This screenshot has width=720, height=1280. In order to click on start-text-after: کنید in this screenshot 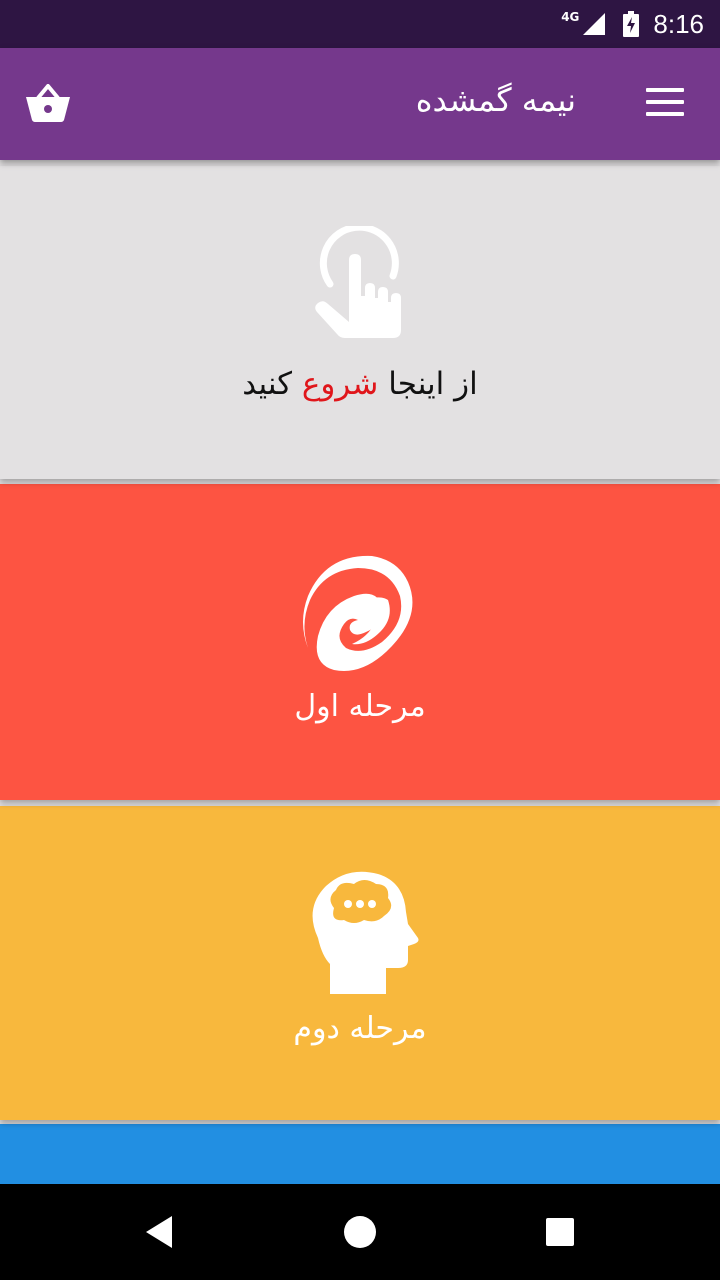, I will do `click(272, 384)`.